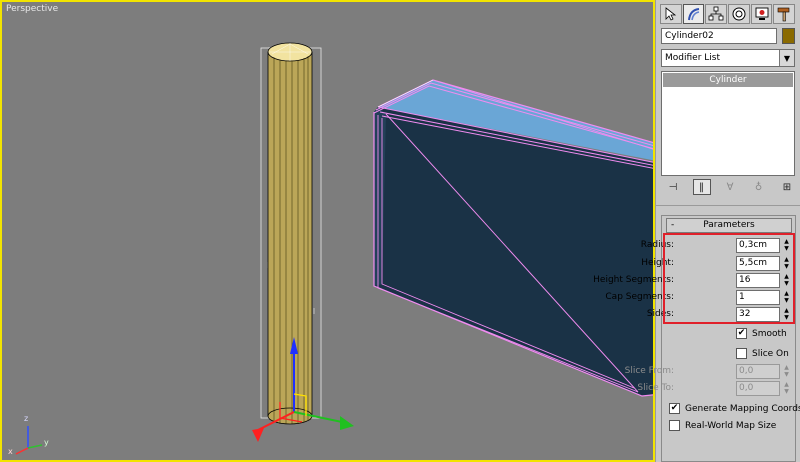 This screenshot has width=800, height=462. I want to click on modifier-list-label: Modifier List, so click(692, 58).